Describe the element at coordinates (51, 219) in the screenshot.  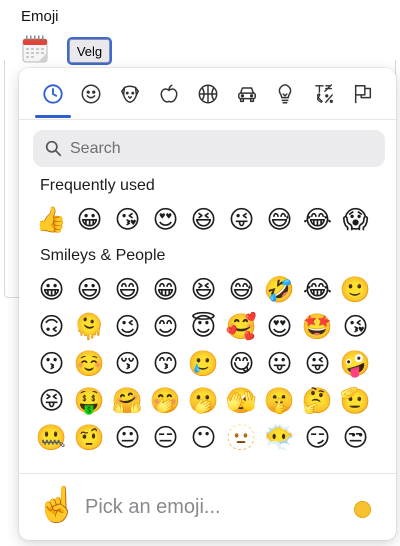
I see `emoji-button: 👍` at that location.